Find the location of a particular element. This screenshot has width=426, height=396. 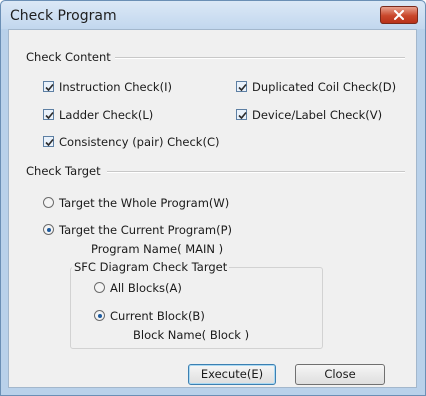

title-bar: Check Program is located at coordinates (213, 15).